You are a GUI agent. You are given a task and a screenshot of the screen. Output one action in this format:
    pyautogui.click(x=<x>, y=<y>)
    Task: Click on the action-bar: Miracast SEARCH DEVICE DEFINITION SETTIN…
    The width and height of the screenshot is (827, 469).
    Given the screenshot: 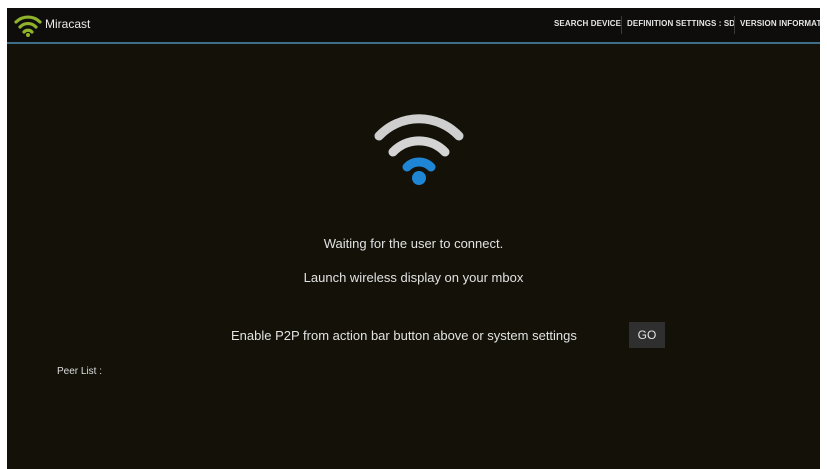 What is the action you would take?
    pyautogui.click(x=413, y=26)
    